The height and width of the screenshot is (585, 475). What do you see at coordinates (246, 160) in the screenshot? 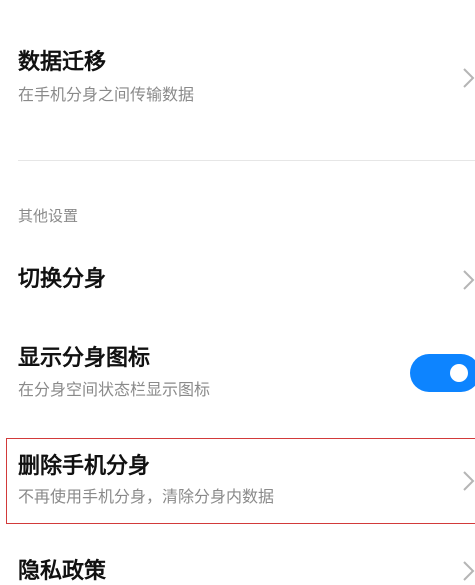
I see `section-divider` at bounding box center [246, 160].